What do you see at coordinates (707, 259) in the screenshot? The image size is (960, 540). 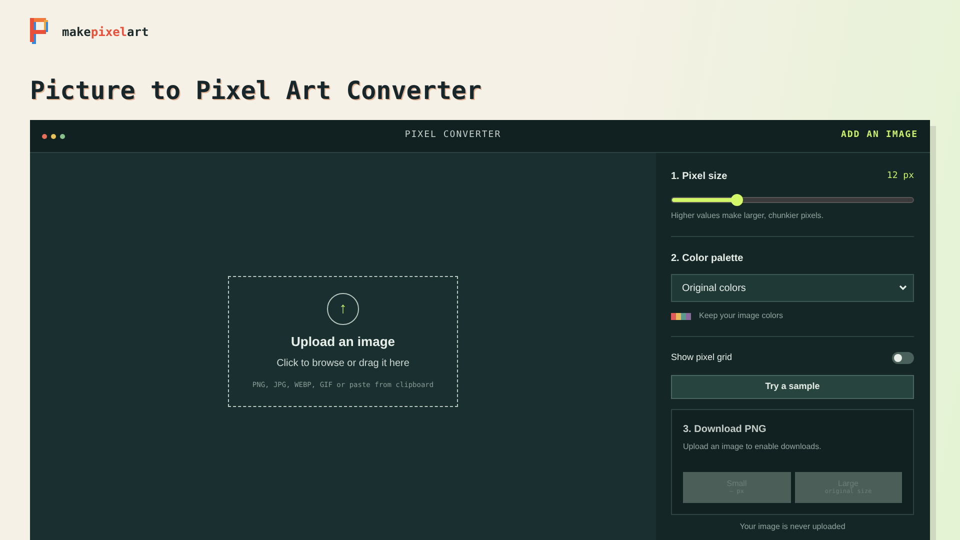 I see `color-palette-label: 2. Color palette` at bounding box center [707, 259].